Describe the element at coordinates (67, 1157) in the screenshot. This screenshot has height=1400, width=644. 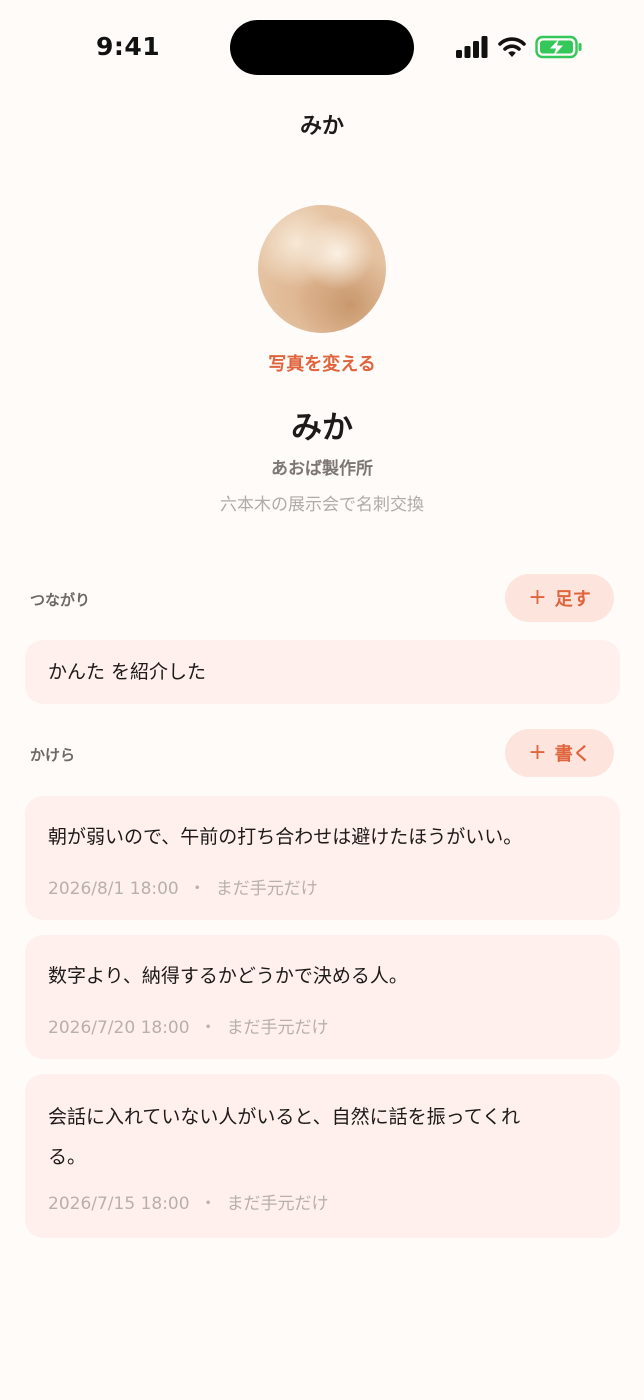
I see `note-text-line-2: る。` at that location.